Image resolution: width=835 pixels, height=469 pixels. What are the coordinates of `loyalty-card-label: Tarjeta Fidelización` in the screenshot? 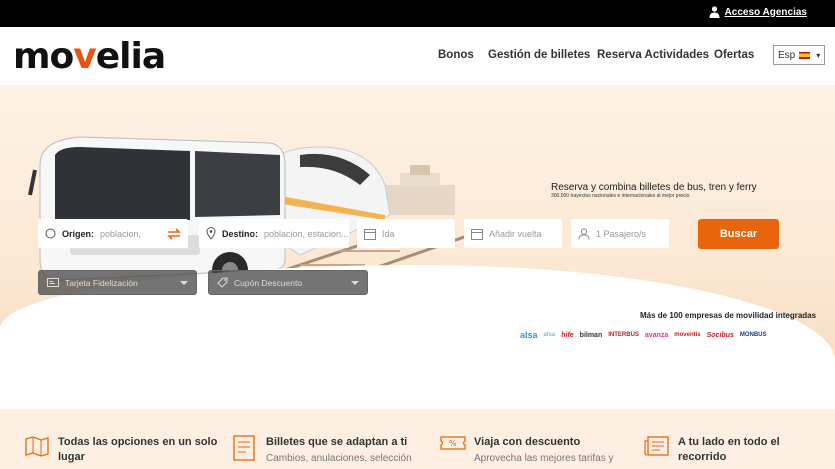 It's located at (101, 282).